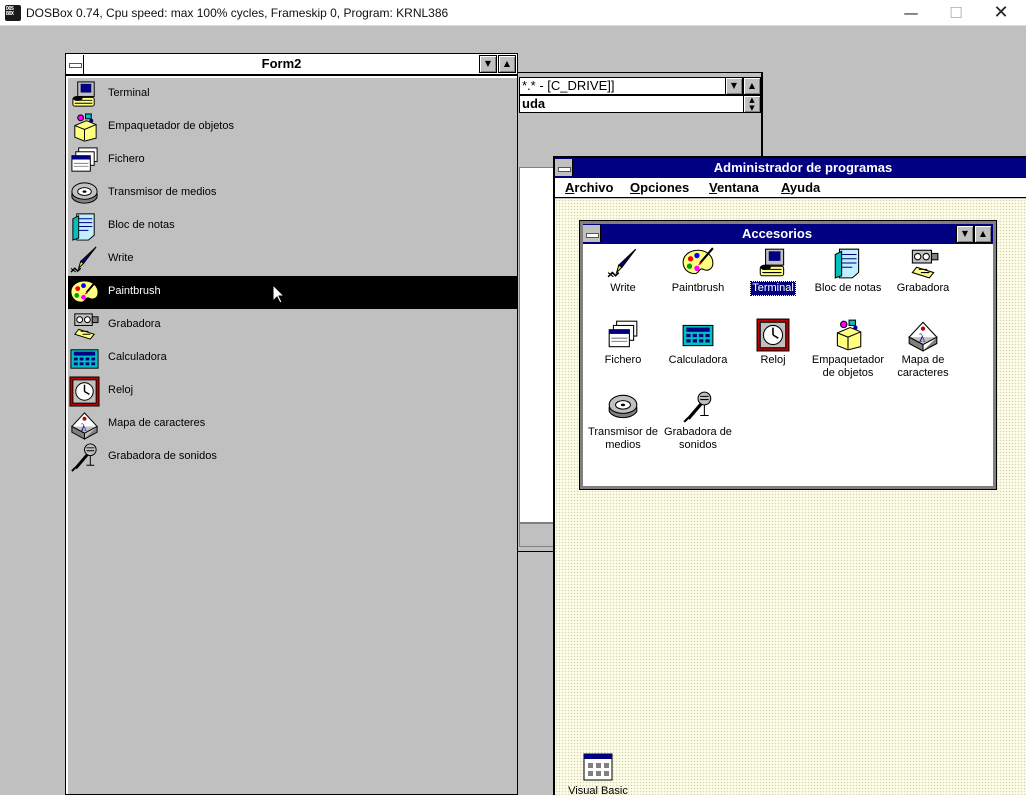 This screenshot has height=795, width=1026. I want to click on program-list-item-label: Terminal, so click(129, 93).